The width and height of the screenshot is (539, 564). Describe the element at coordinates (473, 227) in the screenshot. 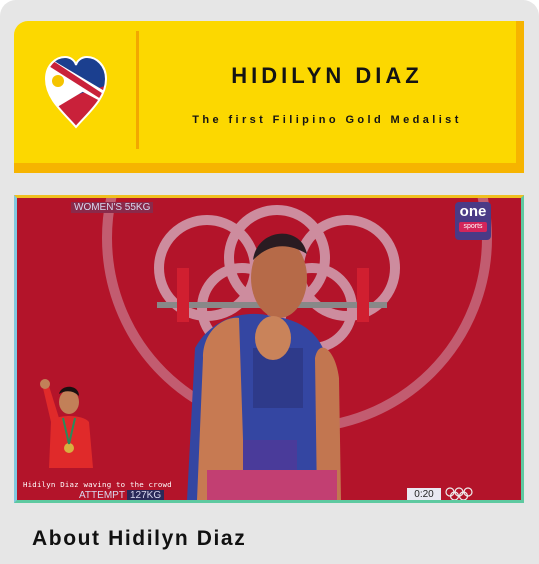

I see `broadcast-logo-bottom: sports` at that location.